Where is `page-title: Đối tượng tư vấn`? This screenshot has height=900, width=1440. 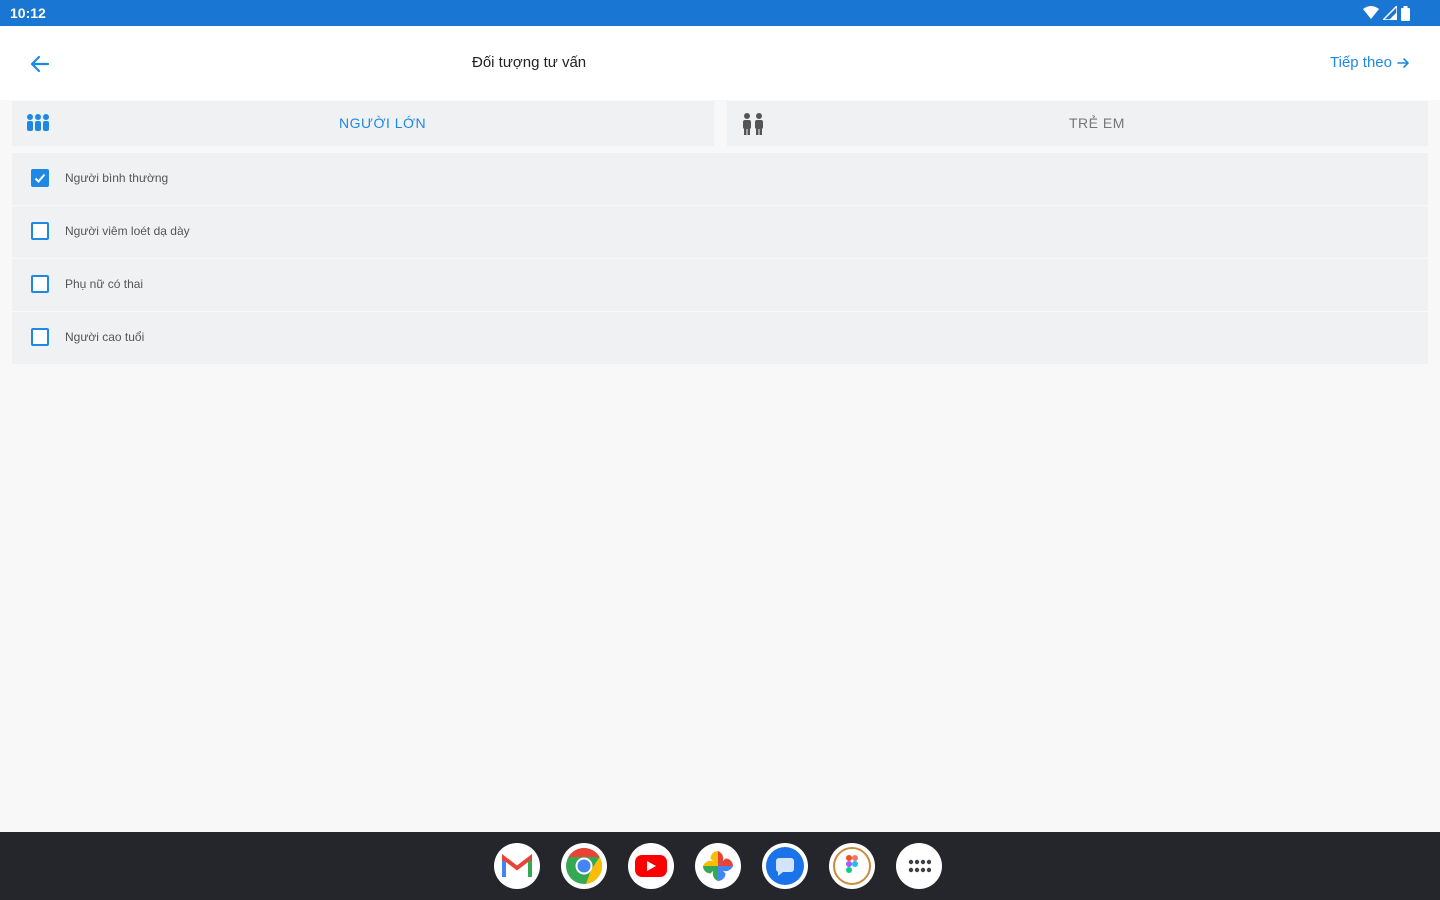
page-title: Đối tượng tư vấn is located at coordinates (529, 62).